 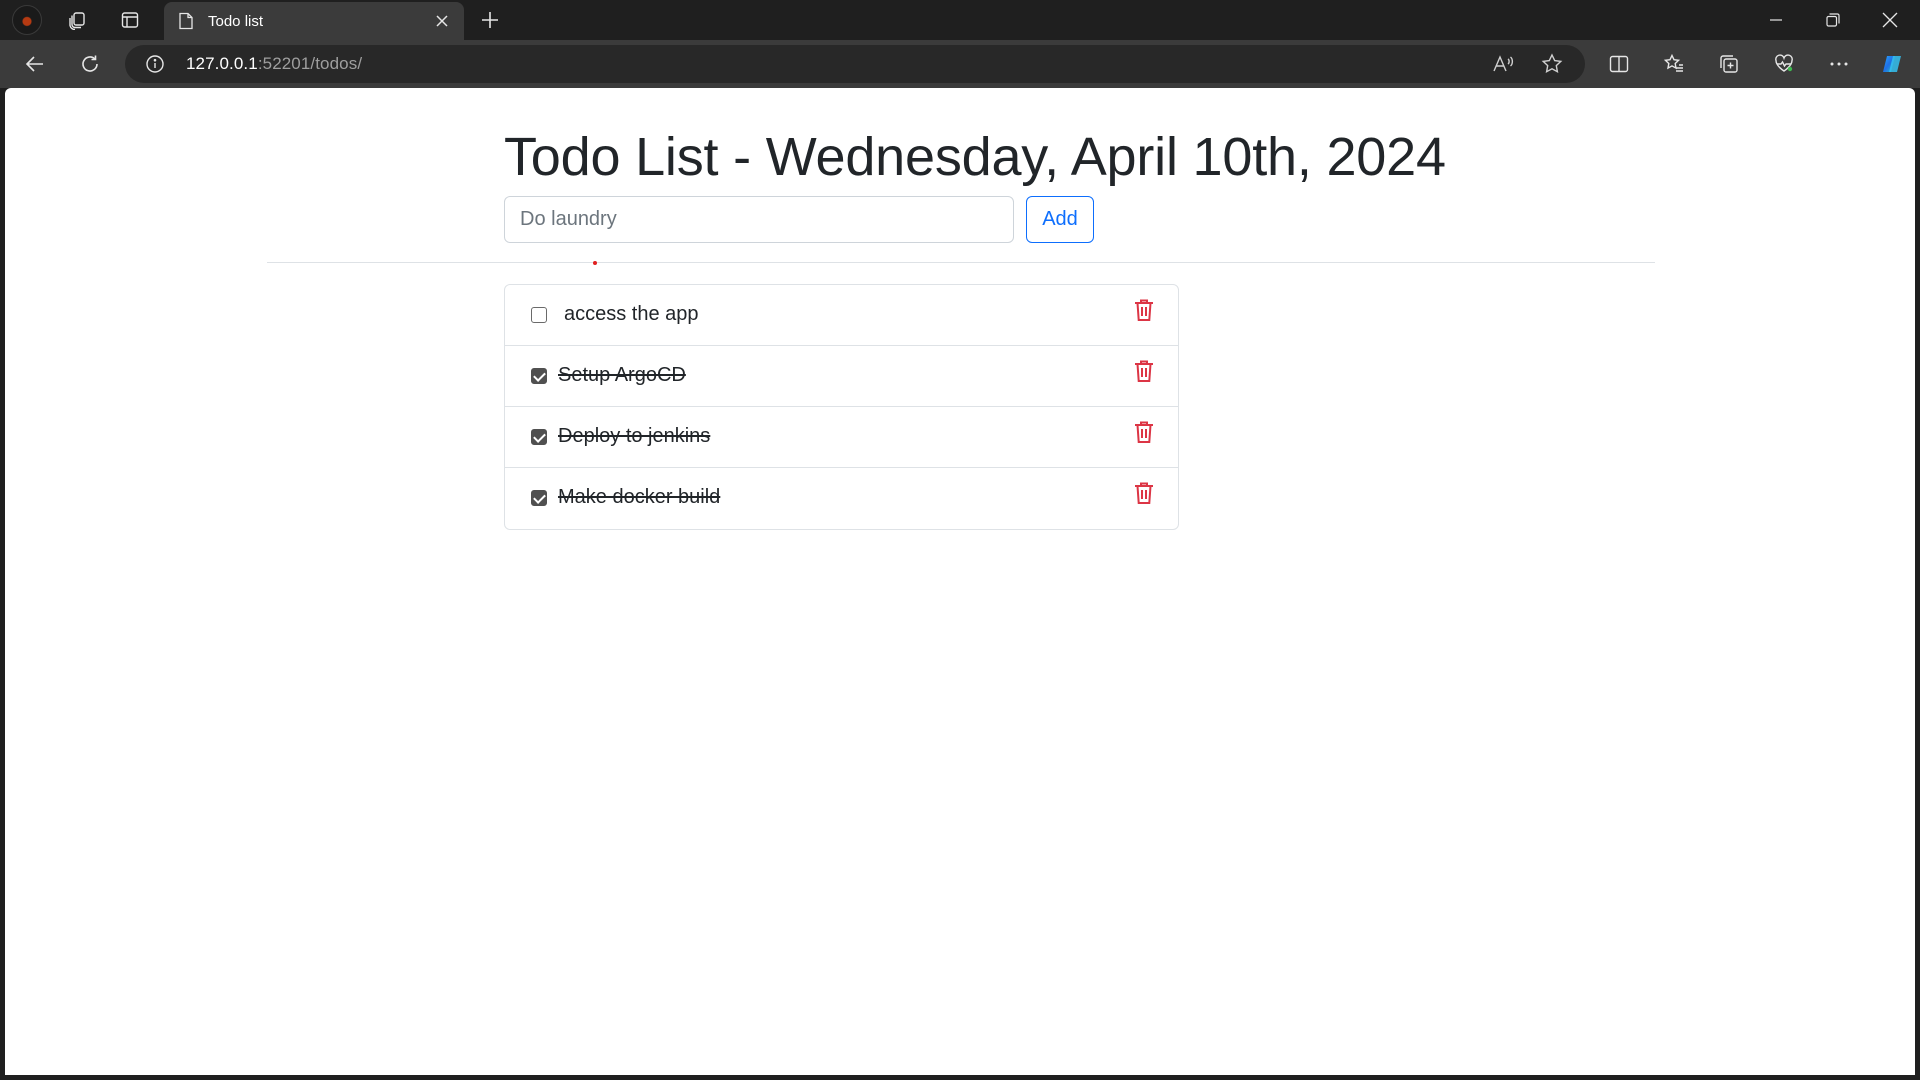 What do you see at coordinates (631, 314) in the screenshot?
I see `todo-text: access the app` at bounding box center [631, 314].